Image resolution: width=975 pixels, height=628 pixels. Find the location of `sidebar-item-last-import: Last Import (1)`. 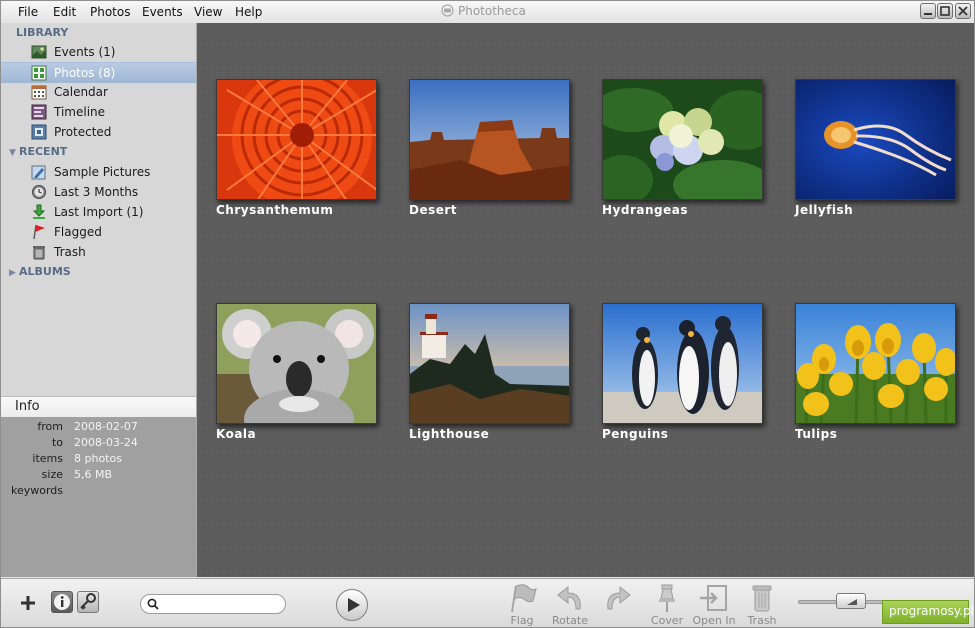

sidebar-item-last-import: Last Import (1) is located at coordinates (98, 212).